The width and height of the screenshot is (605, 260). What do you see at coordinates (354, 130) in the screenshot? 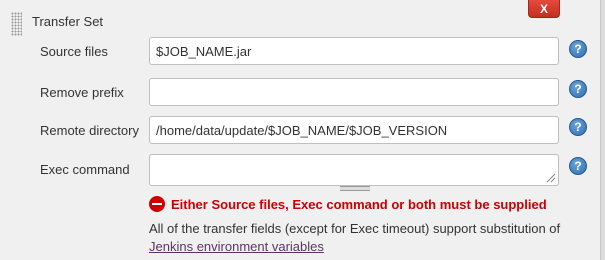
I see `remote-directory-input` at bounding box center [354, 130].